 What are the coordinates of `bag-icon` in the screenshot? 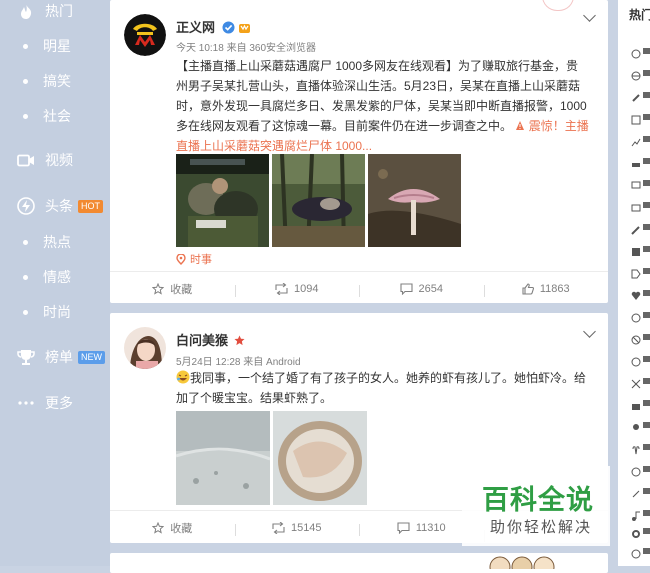 It's located at (640, 404).